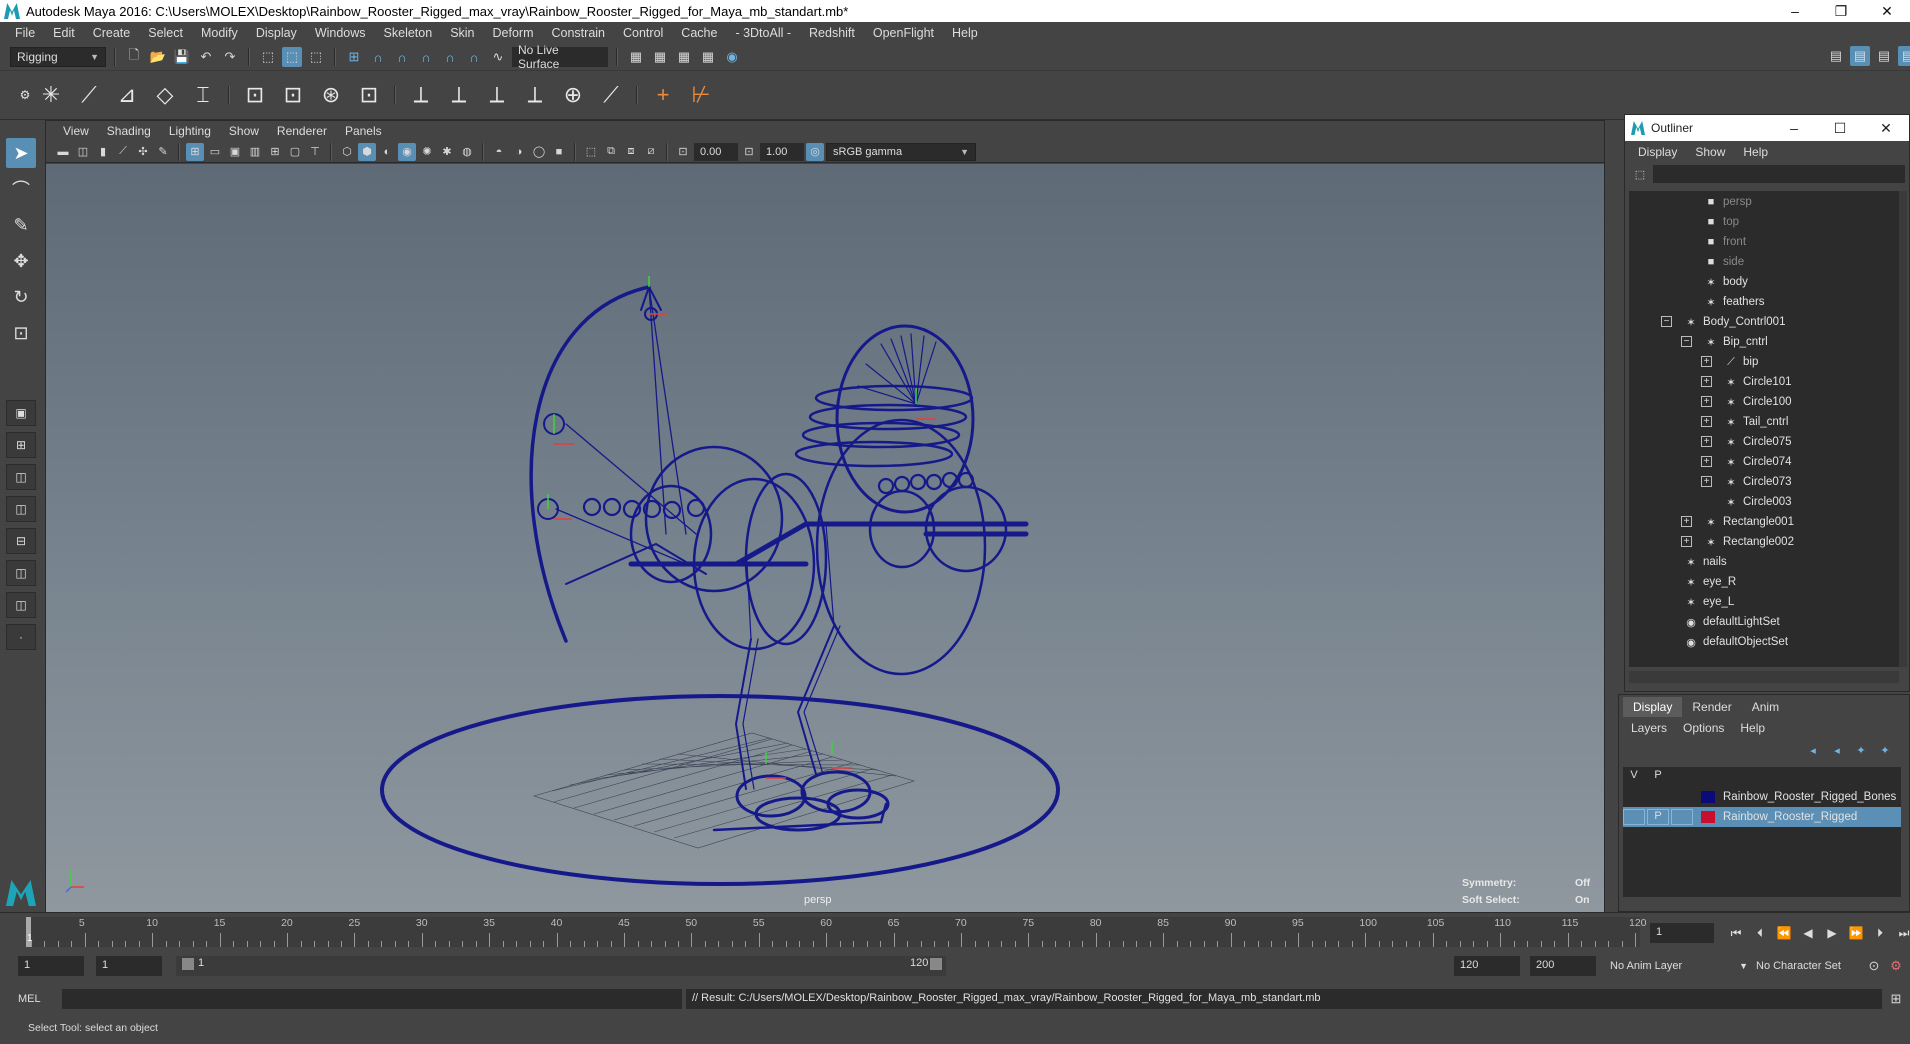 The image size is (1910, 1044). What do you see at coordinates (474, 57) in the screenshot?
I see `snap-projected-icon: ∩` at bounding box center [474, 57].